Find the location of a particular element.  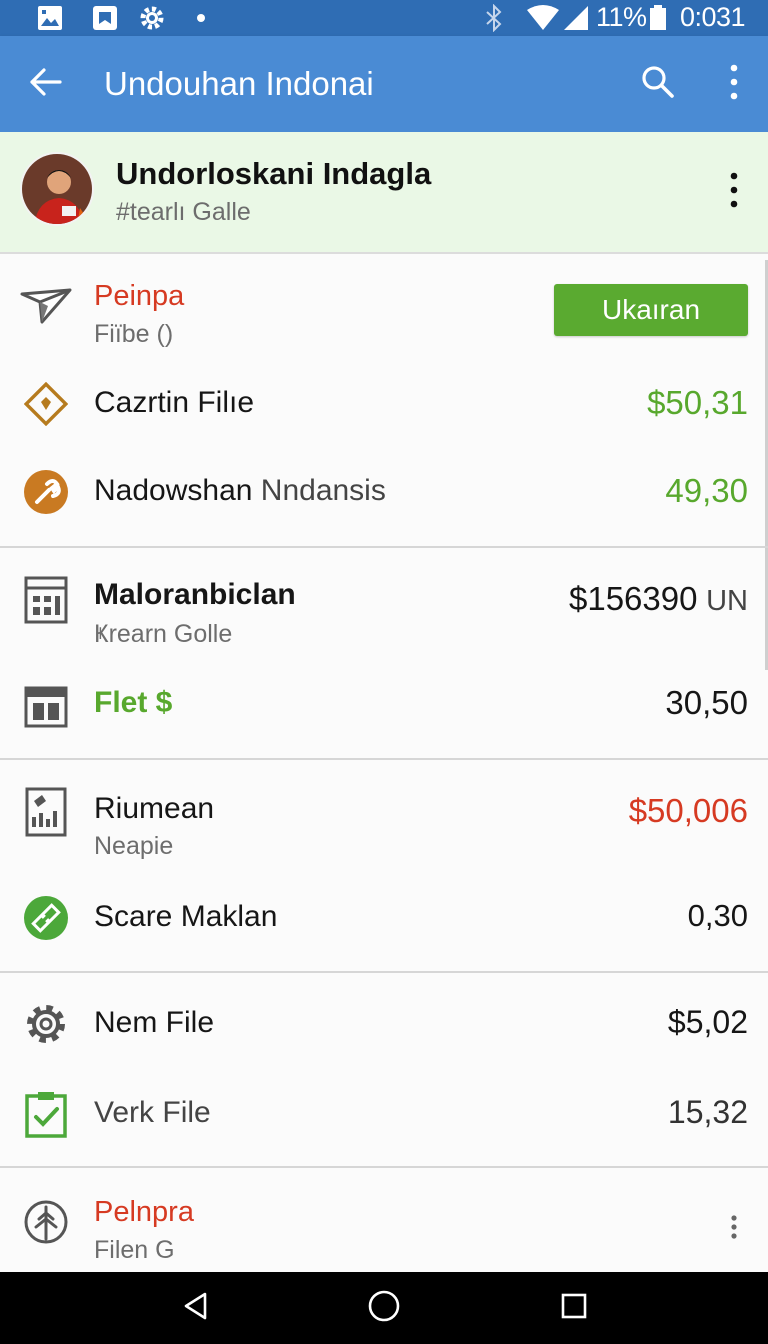

list-item: Flet $ 30,50 is located at coordinates (384, 705).